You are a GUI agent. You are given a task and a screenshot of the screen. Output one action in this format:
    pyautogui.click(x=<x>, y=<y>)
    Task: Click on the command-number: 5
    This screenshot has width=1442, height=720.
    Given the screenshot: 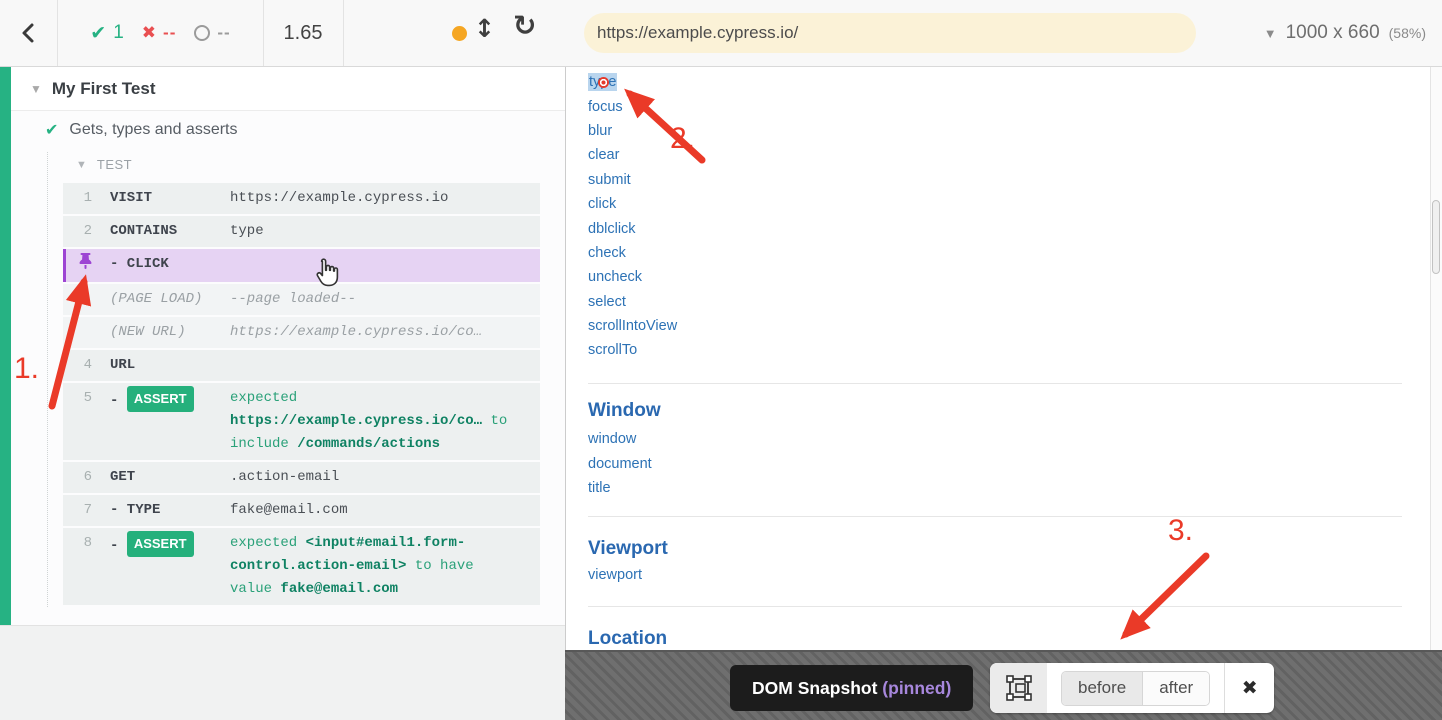 What is the action you would take?
    pyautogui.click(x=87, y=398)
    